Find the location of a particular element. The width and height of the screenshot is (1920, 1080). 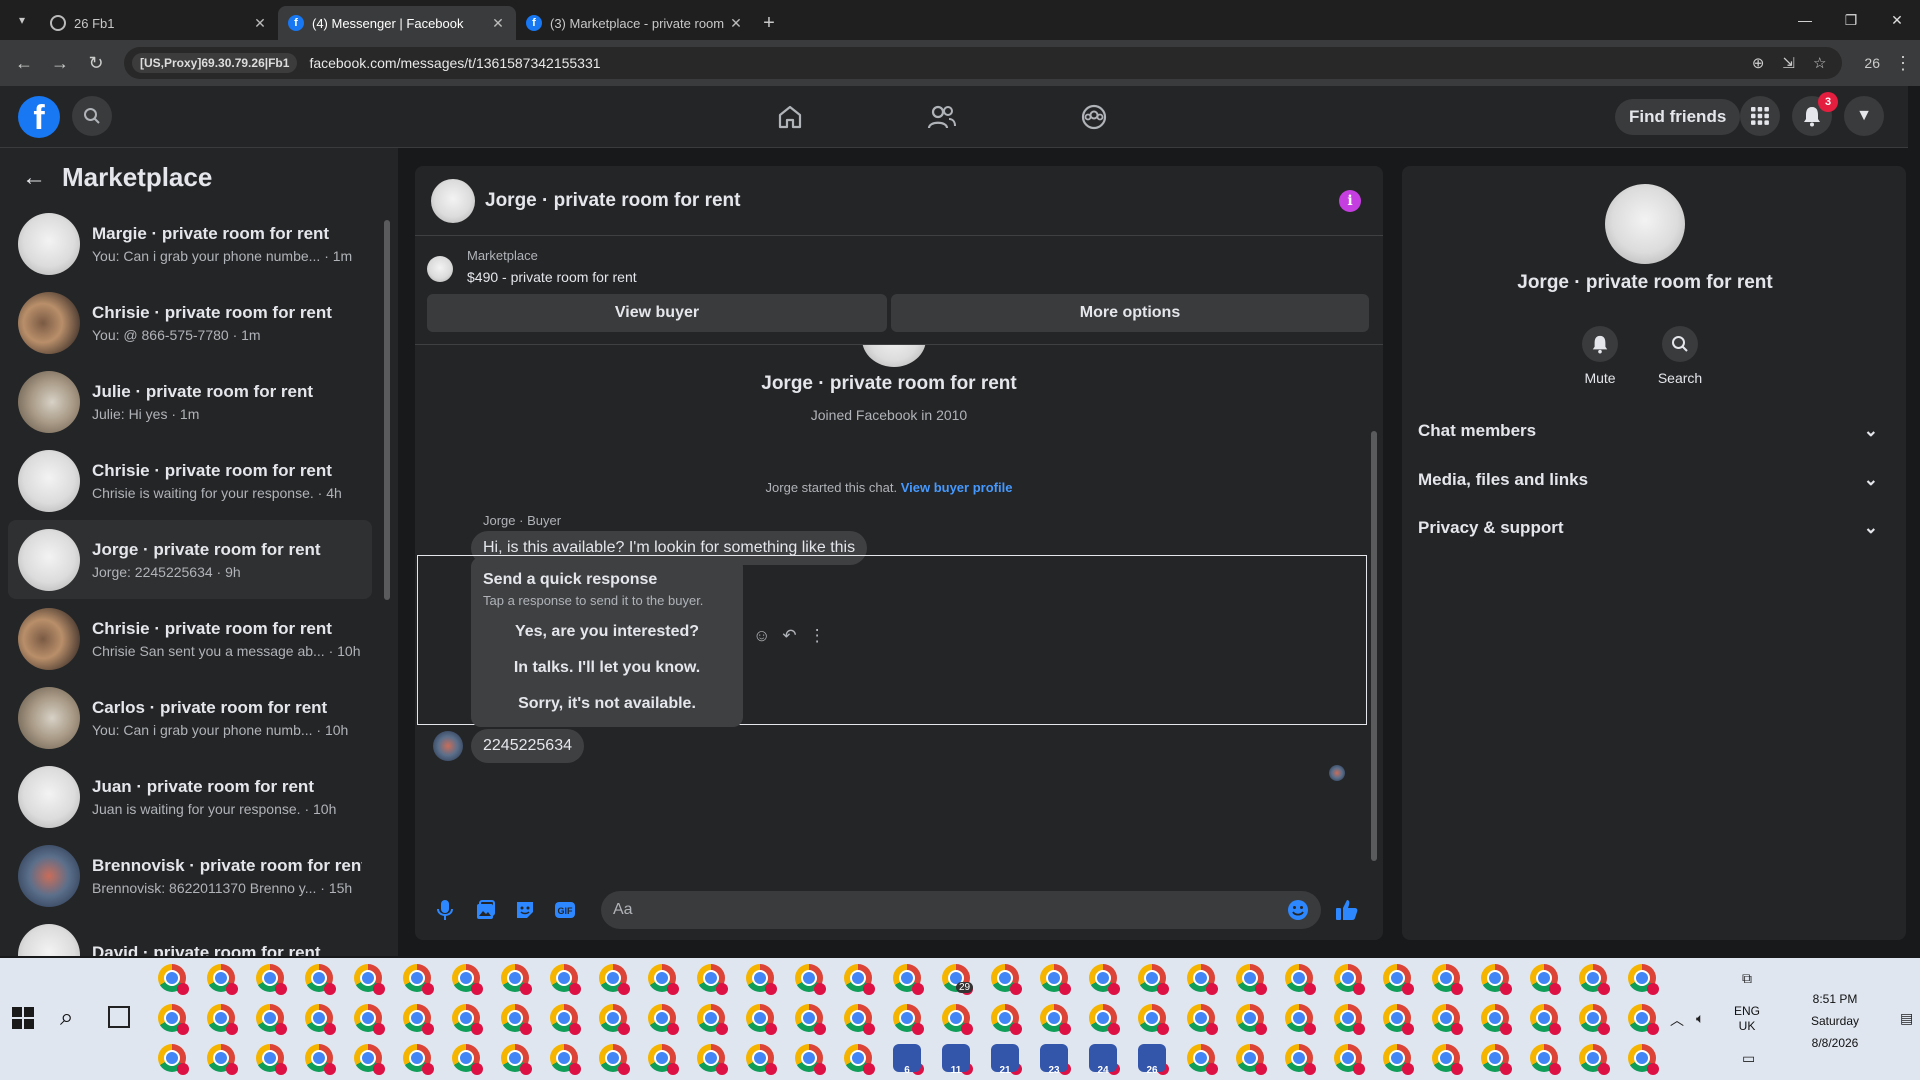

menu-button is located at coordinates (1760, 116).